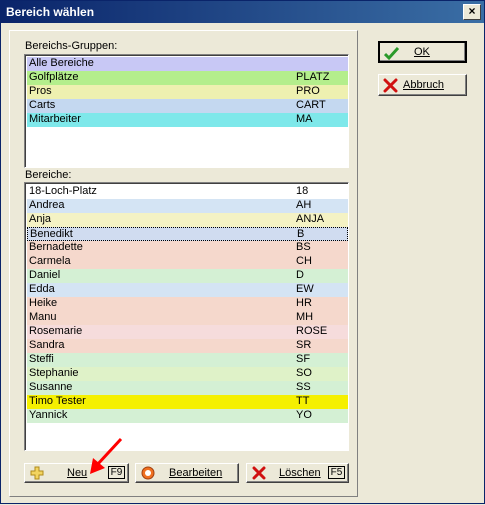 Image resolution: width=485 pixels, height=505 pixels. I want to click on delete-x-icon, so click(259, 473).